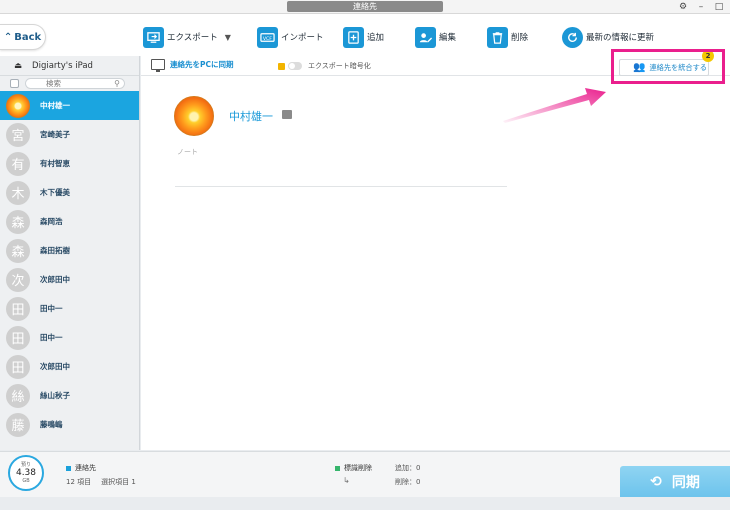 This screenshot has height=510, width=730. Describe the element at coordinates (281, 66) in the screenshot. I see `lock-icon` at that location.